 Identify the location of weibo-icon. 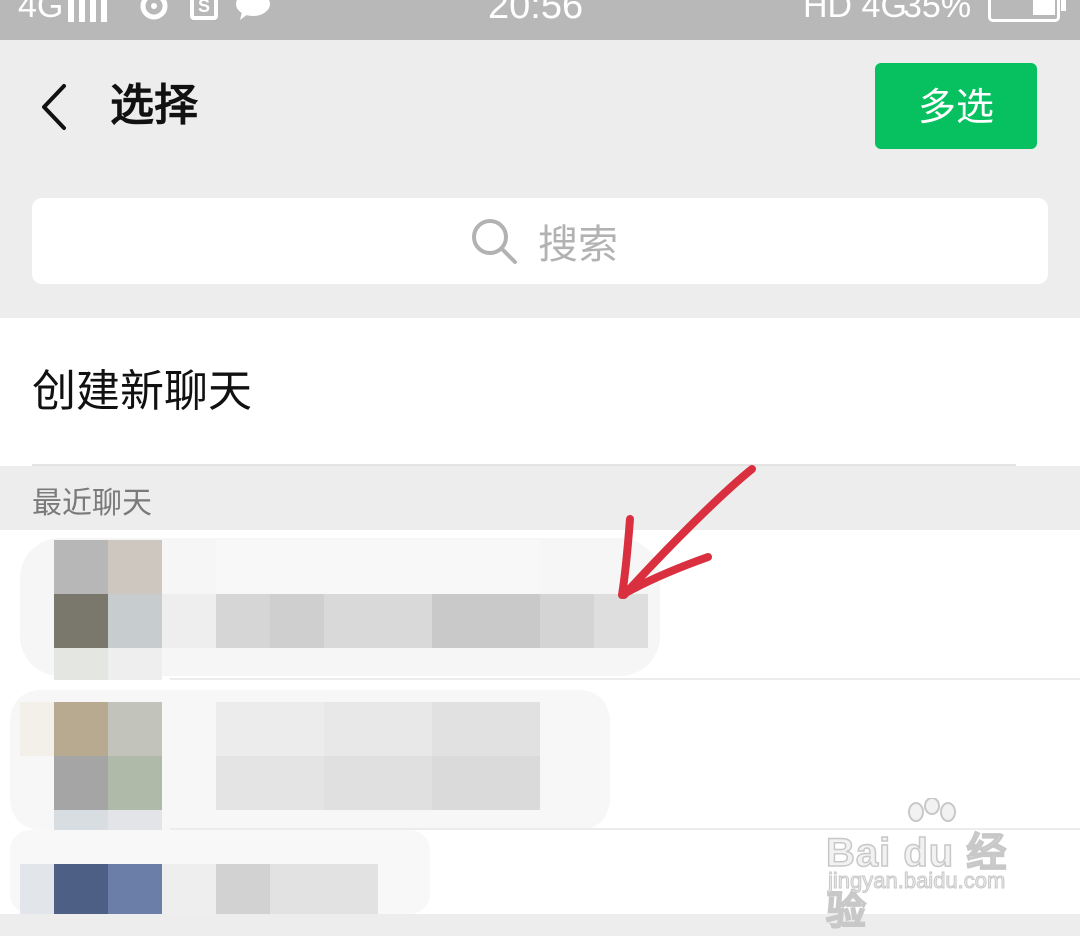
(154, 10).